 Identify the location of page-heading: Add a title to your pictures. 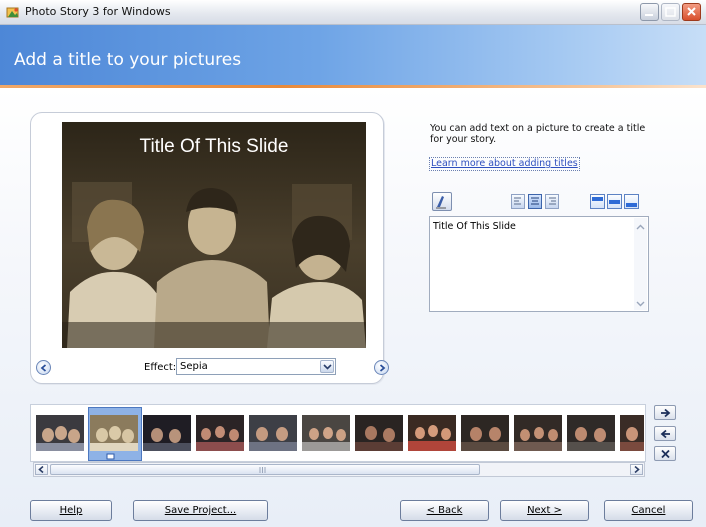
(128, 60).